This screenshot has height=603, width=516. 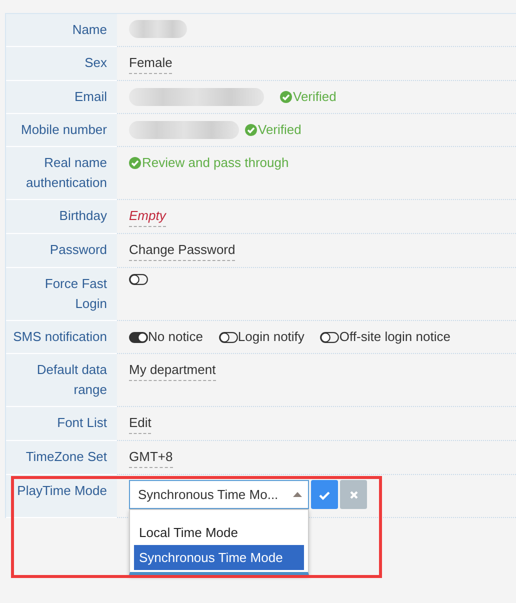 I want to click on field-label: Font List, so click(x=61, y=424).